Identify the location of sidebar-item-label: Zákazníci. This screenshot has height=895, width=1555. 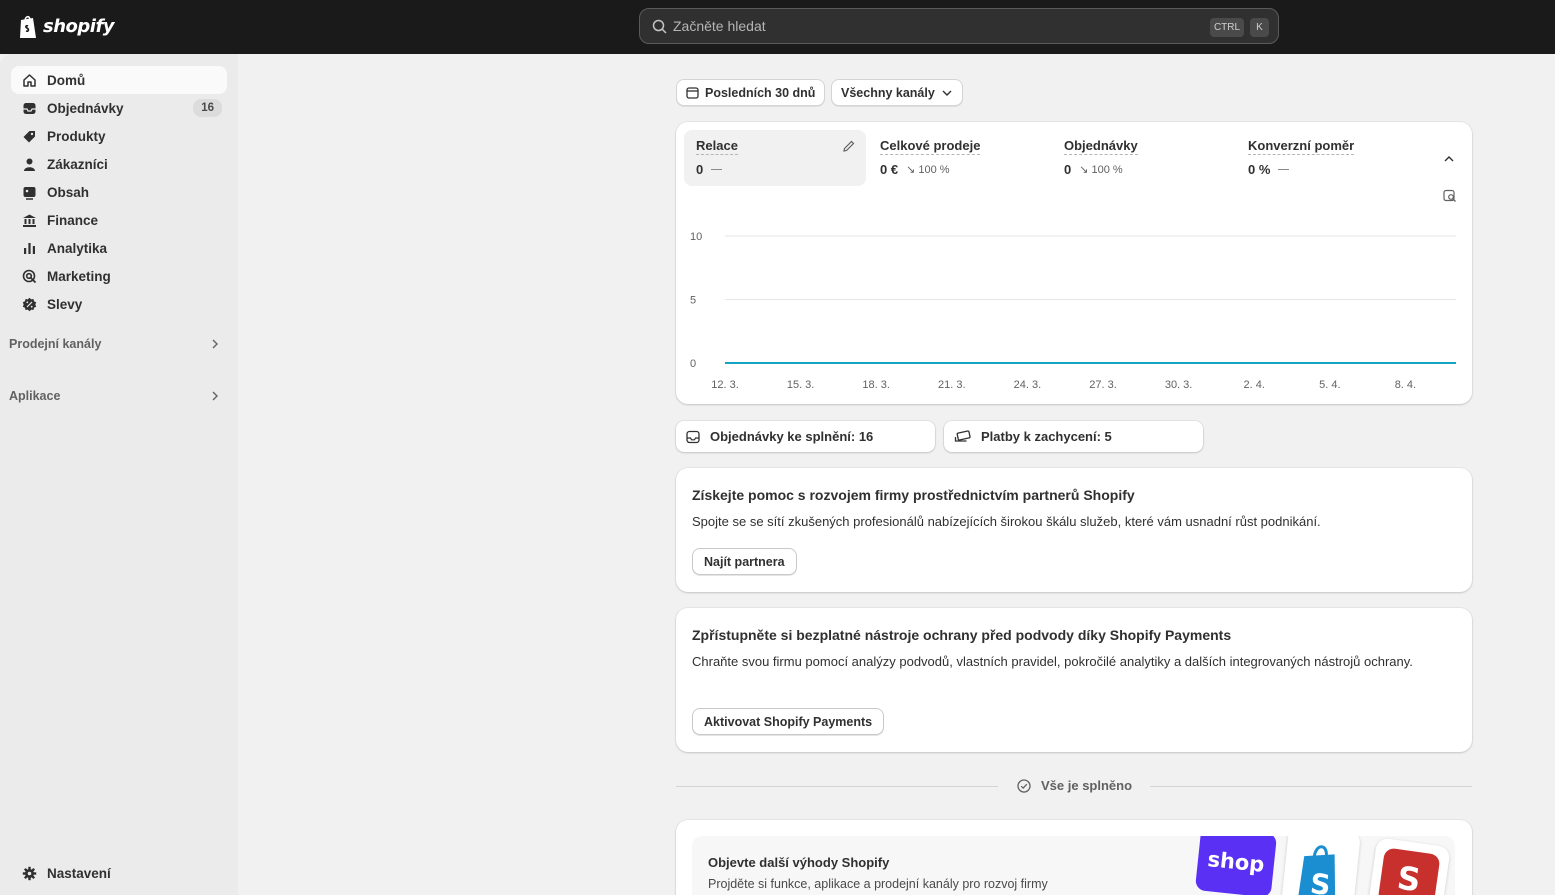
(77, 164).